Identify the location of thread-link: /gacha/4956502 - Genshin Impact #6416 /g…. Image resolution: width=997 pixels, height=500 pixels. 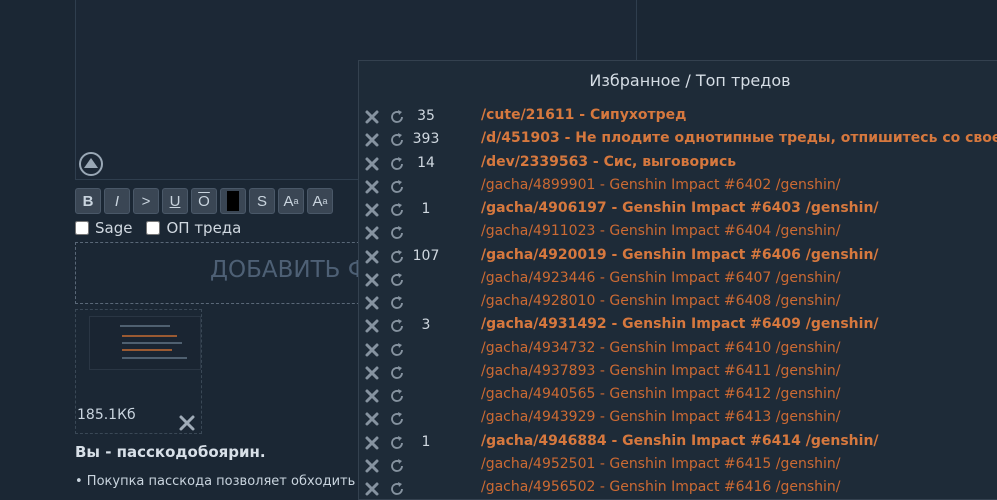
(660, 487).